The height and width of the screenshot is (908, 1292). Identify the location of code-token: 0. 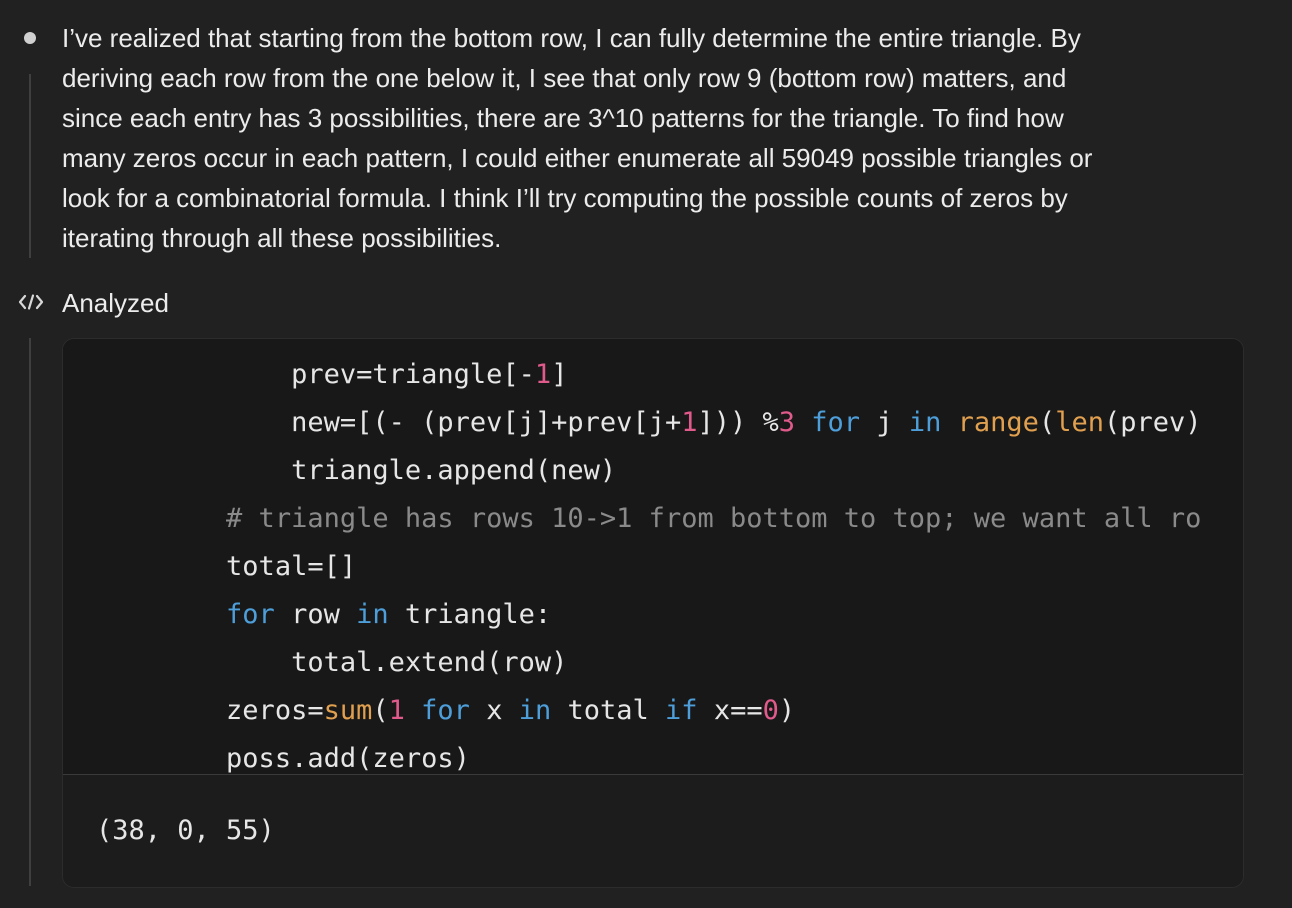
(770, 710).